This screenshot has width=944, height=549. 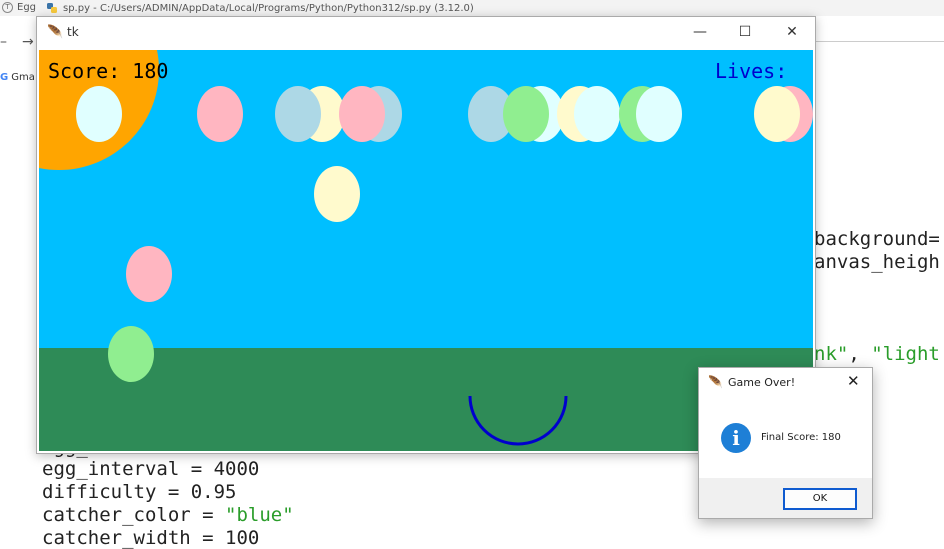 I want to click on python-file-icon, so click(x=52, y=8).